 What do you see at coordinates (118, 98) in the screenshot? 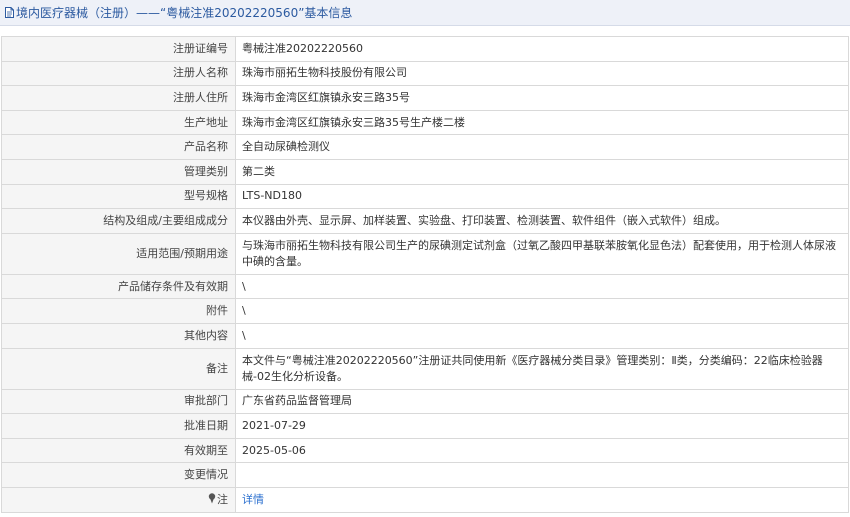
I see `row-label: 注册人住所` at bounding box center [118, 98].